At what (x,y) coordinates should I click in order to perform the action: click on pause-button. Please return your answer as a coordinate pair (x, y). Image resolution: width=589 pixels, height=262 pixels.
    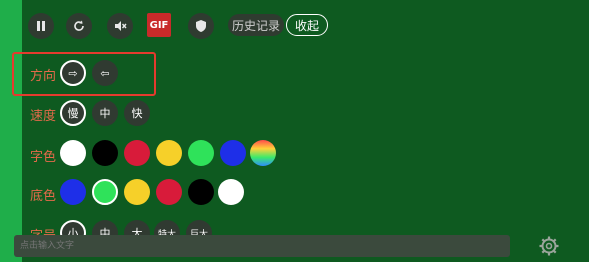
    Looking at the image, I should click on (41, 26).